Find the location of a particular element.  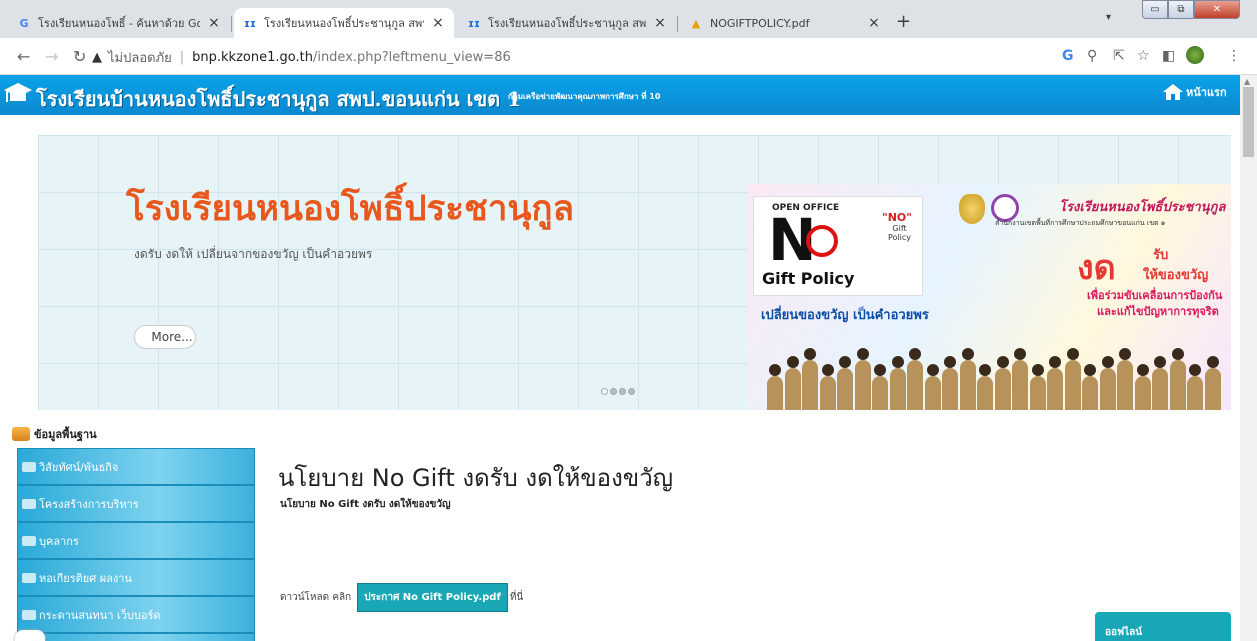

back-icon: ← is located at coordinates (23, 56).